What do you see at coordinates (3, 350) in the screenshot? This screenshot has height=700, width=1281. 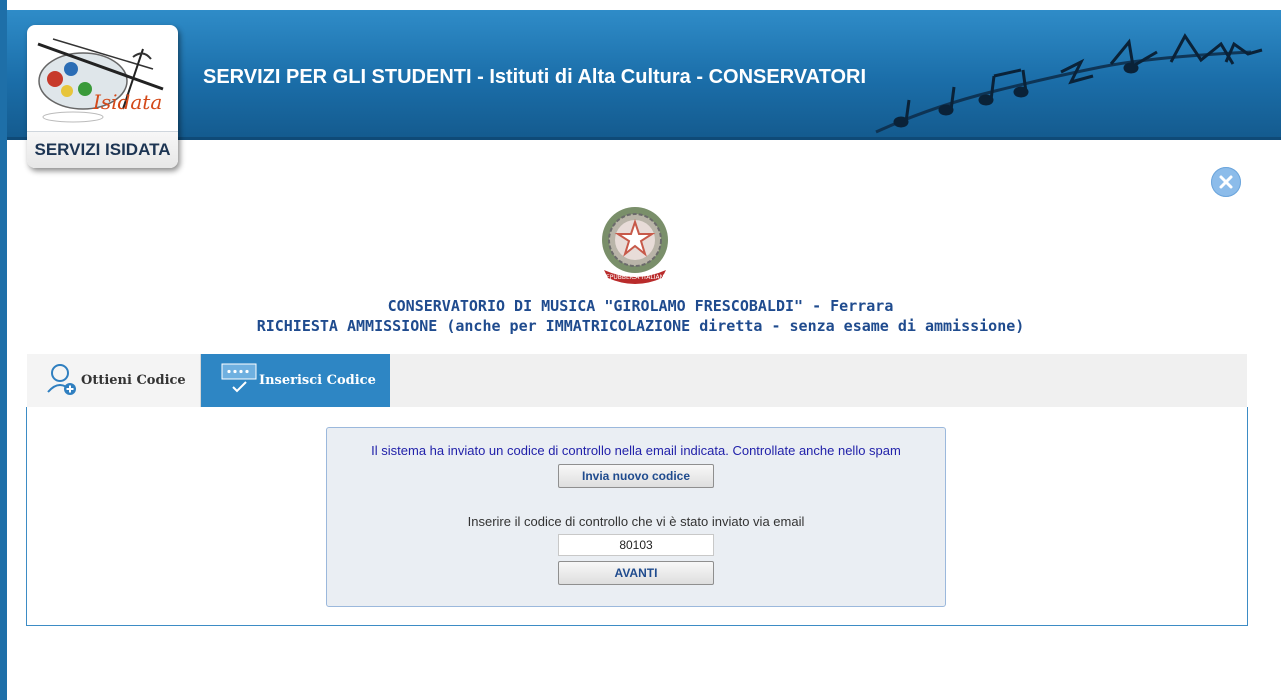 I see `left-accent-strip` at bounding box center [3, 350].